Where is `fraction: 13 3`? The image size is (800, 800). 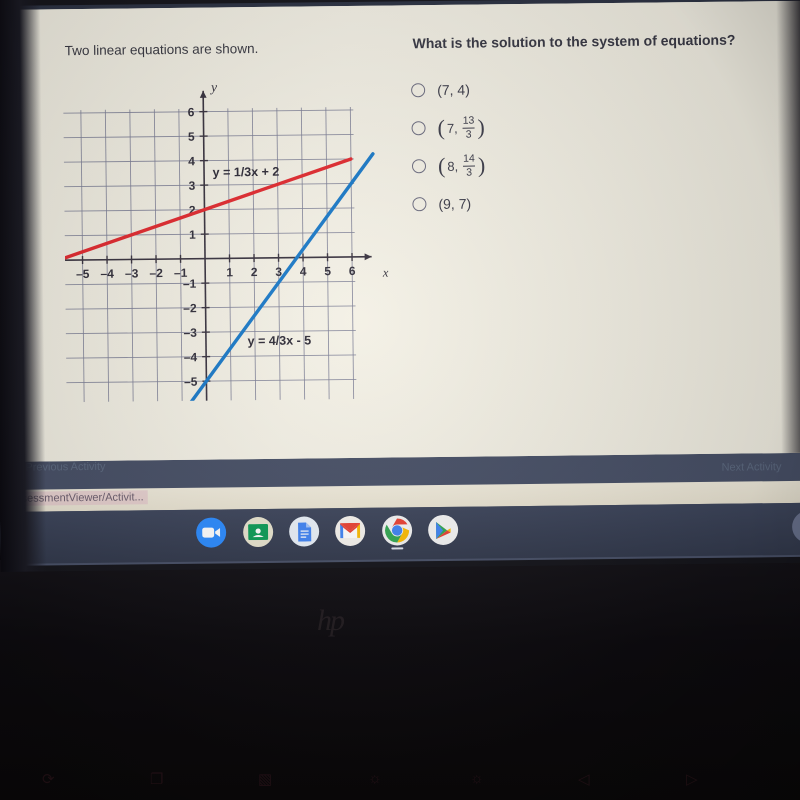
fraction: 13 3 is located at coordinates (468, 127).